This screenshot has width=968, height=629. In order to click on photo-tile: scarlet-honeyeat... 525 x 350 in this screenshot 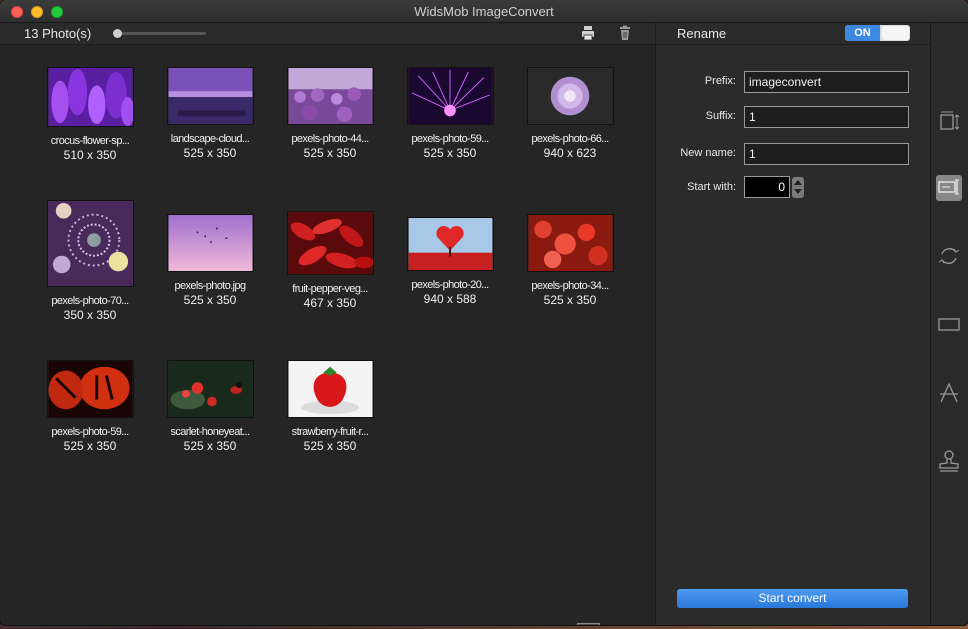, I will do `click(210, 406)`.